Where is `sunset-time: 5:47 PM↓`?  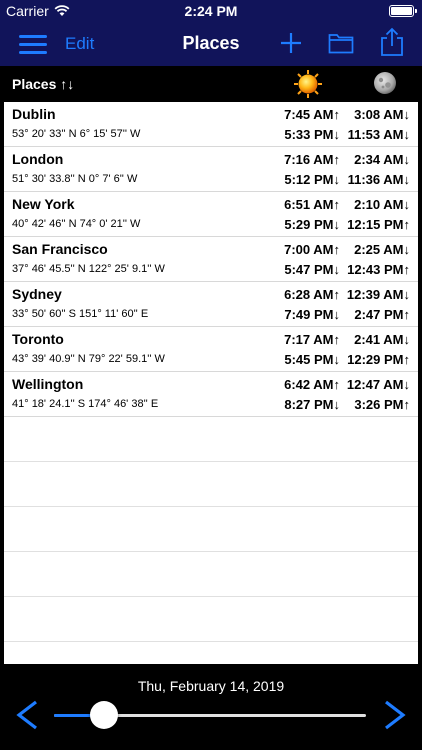
sunset-time: 5:47 PM↓ is located at coordinates (312, 269).